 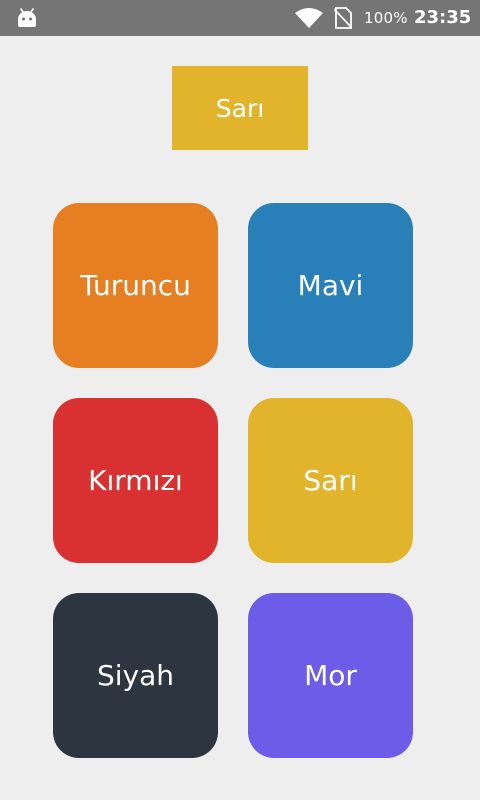 I want to click on status-bar: 100% 23:35, so click(x=240, y=18).